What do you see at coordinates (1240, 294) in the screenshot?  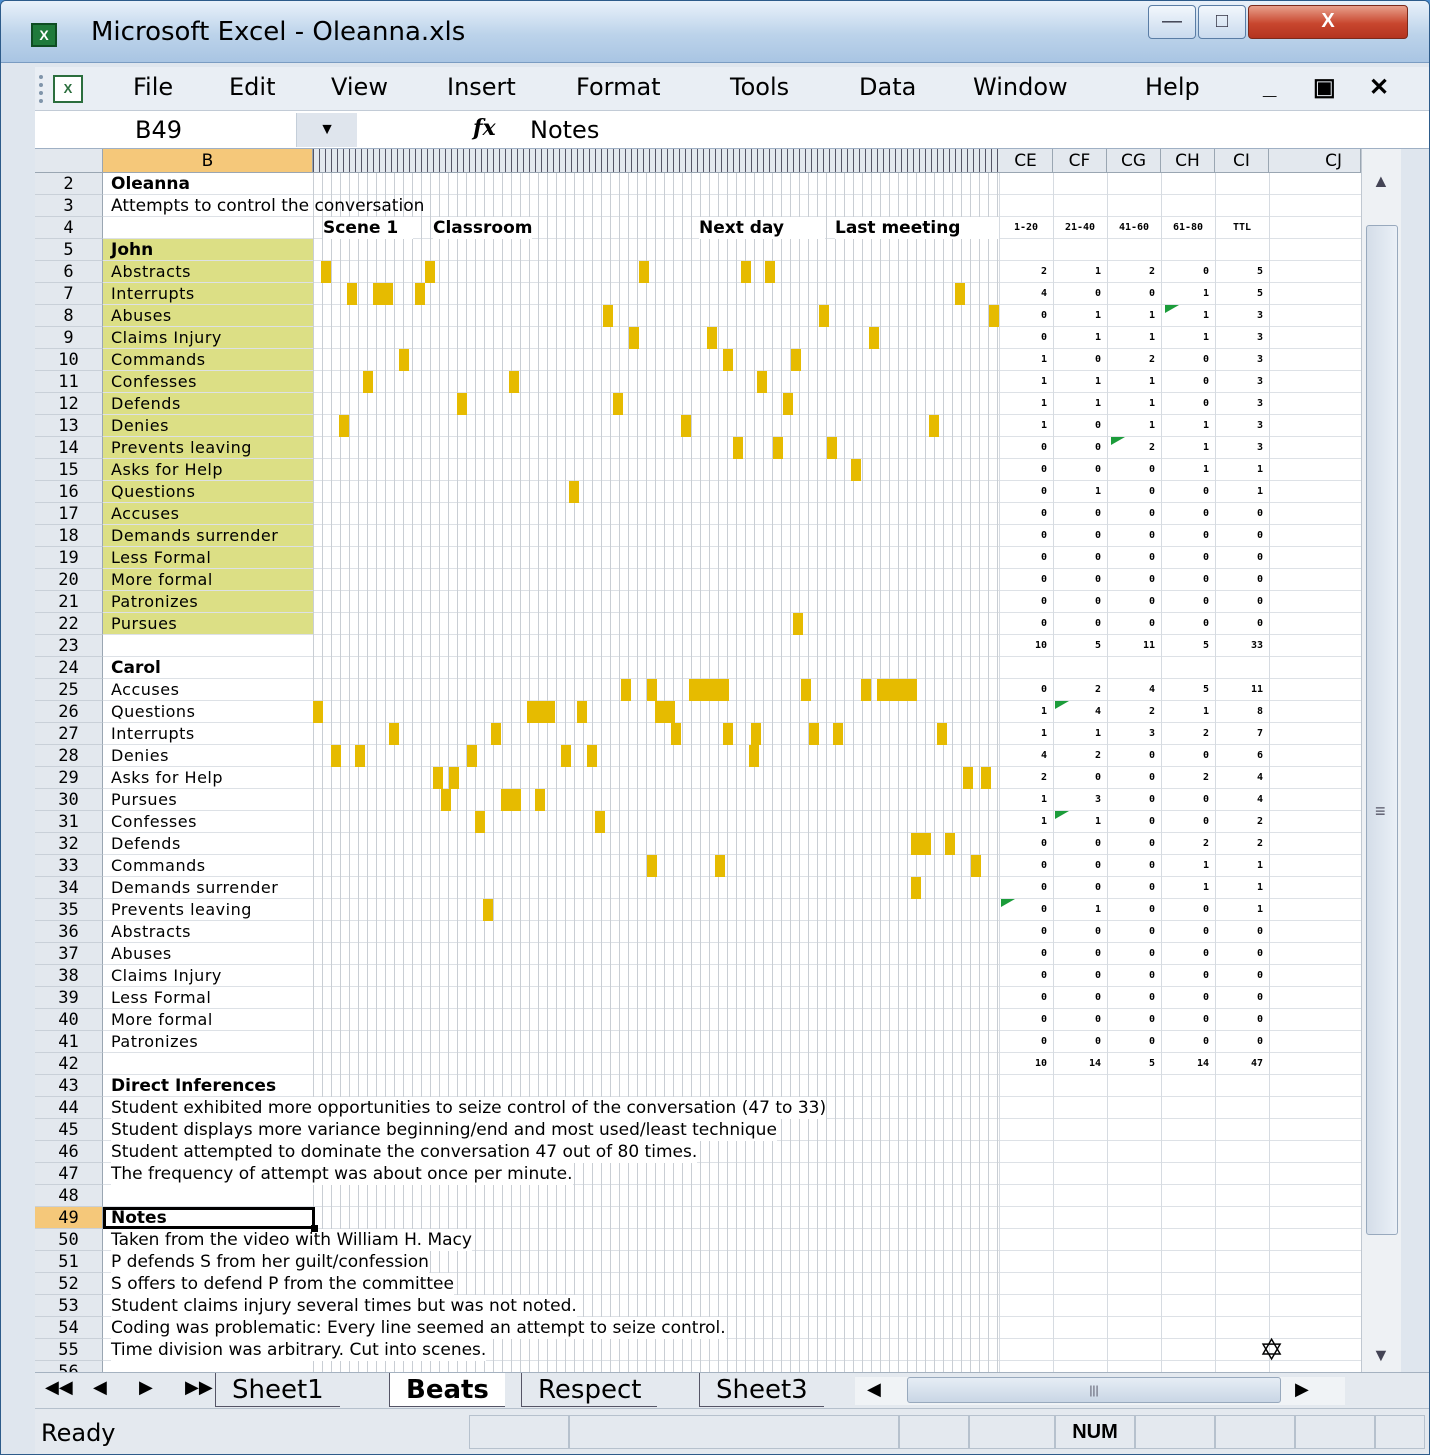 I see `count-cell: 5` at bounding box center [1240, 294].